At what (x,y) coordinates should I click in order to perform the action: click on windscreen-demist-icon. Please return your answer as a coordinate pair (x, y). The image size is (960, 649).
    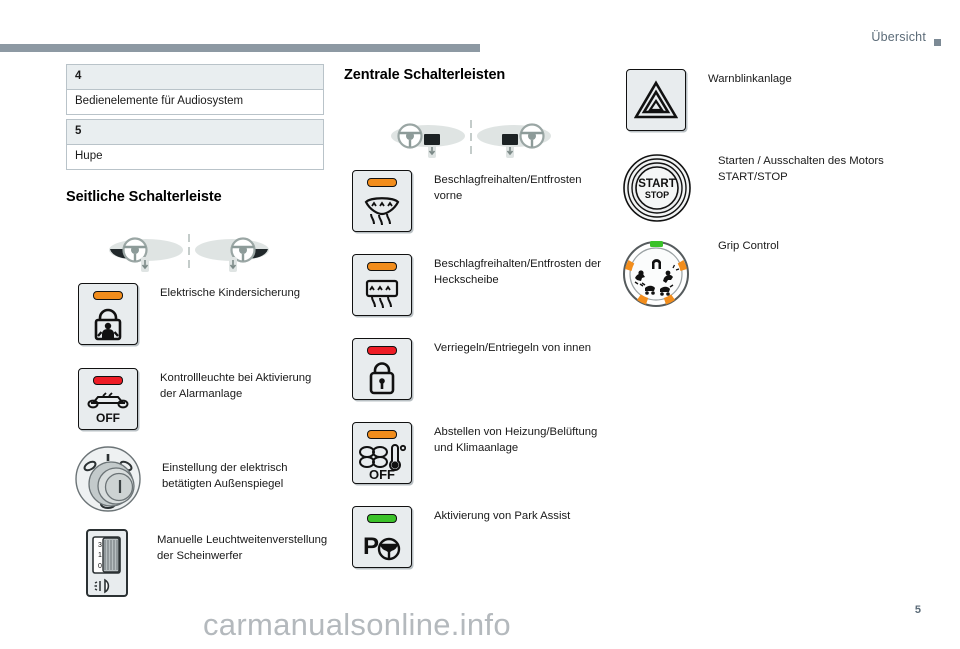
    Looking at the image, I should click on (382, 209).